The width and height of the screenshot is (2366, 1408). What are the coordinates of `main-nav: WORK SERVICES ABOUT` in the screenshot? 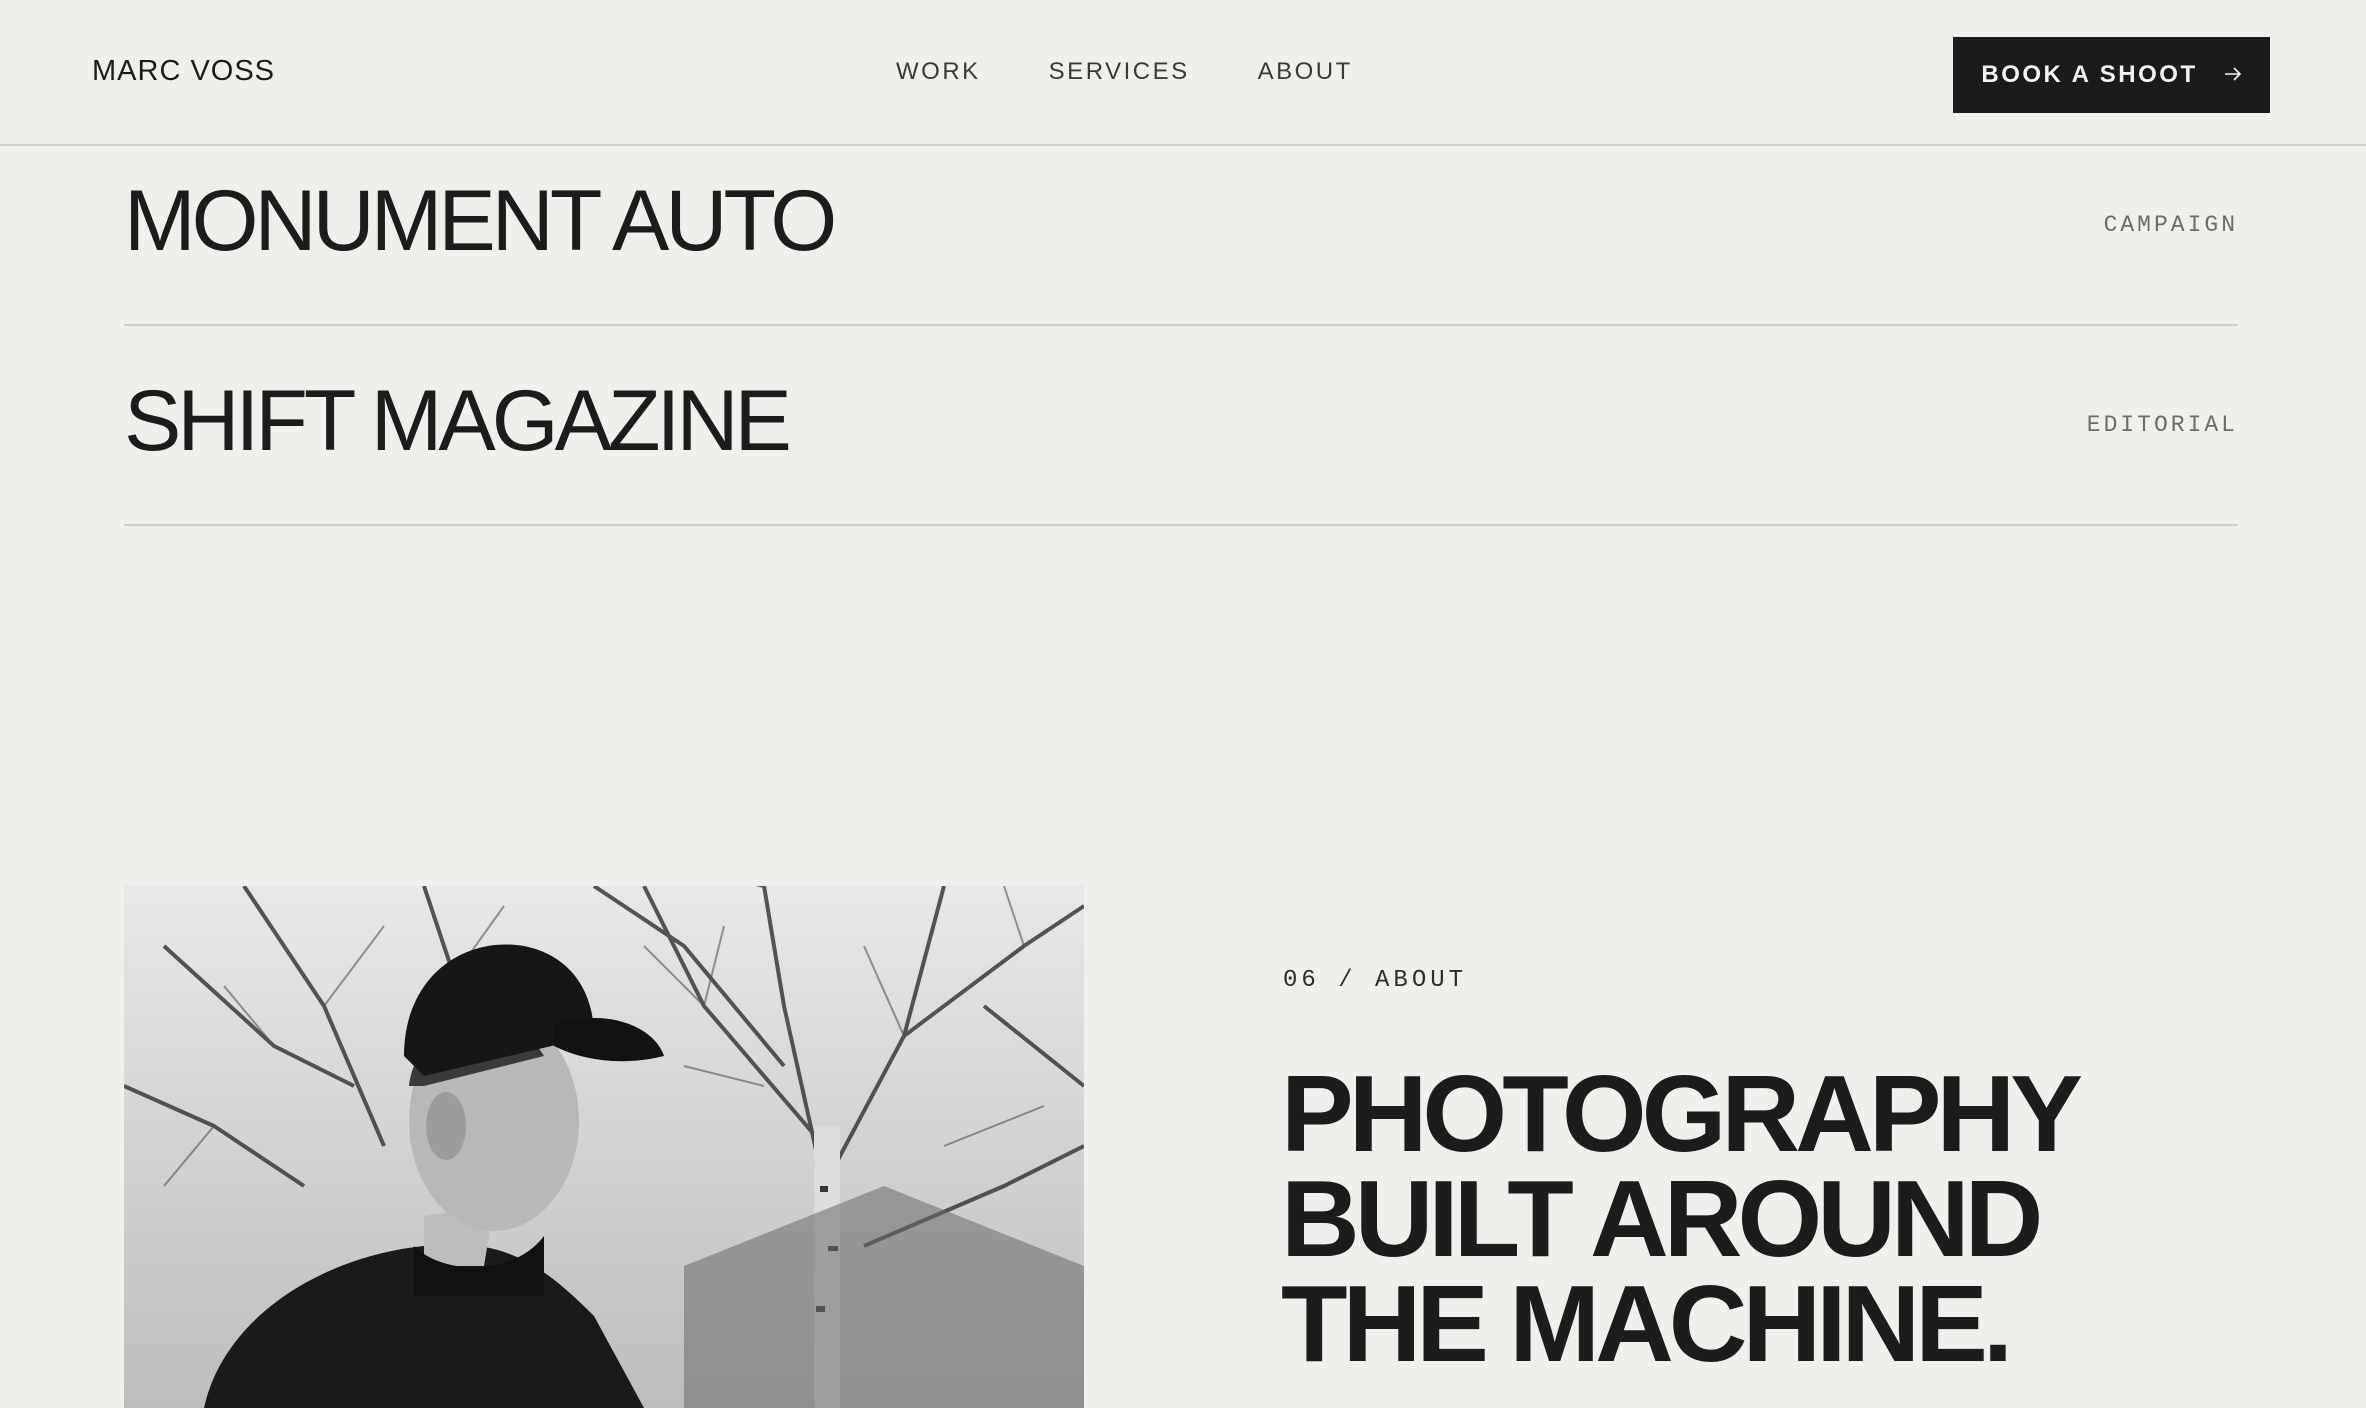 It's located at (1158, 72).